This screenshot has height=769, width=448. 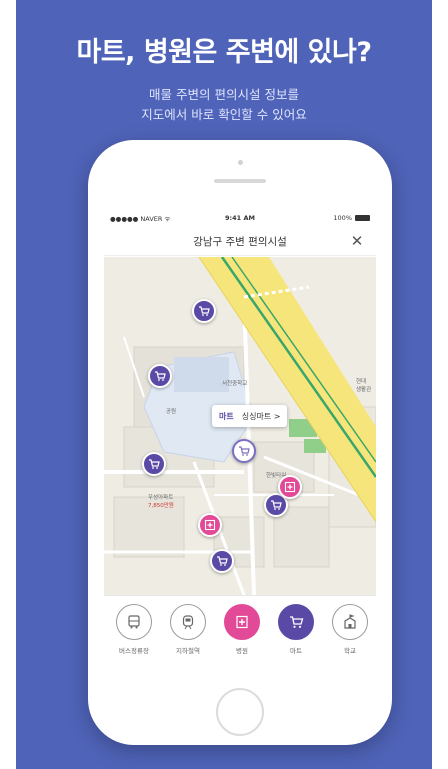 What do you see at coordinates (362, 218) in the screenshot?
I see `battery-icon` at bounding box center [362, 218].